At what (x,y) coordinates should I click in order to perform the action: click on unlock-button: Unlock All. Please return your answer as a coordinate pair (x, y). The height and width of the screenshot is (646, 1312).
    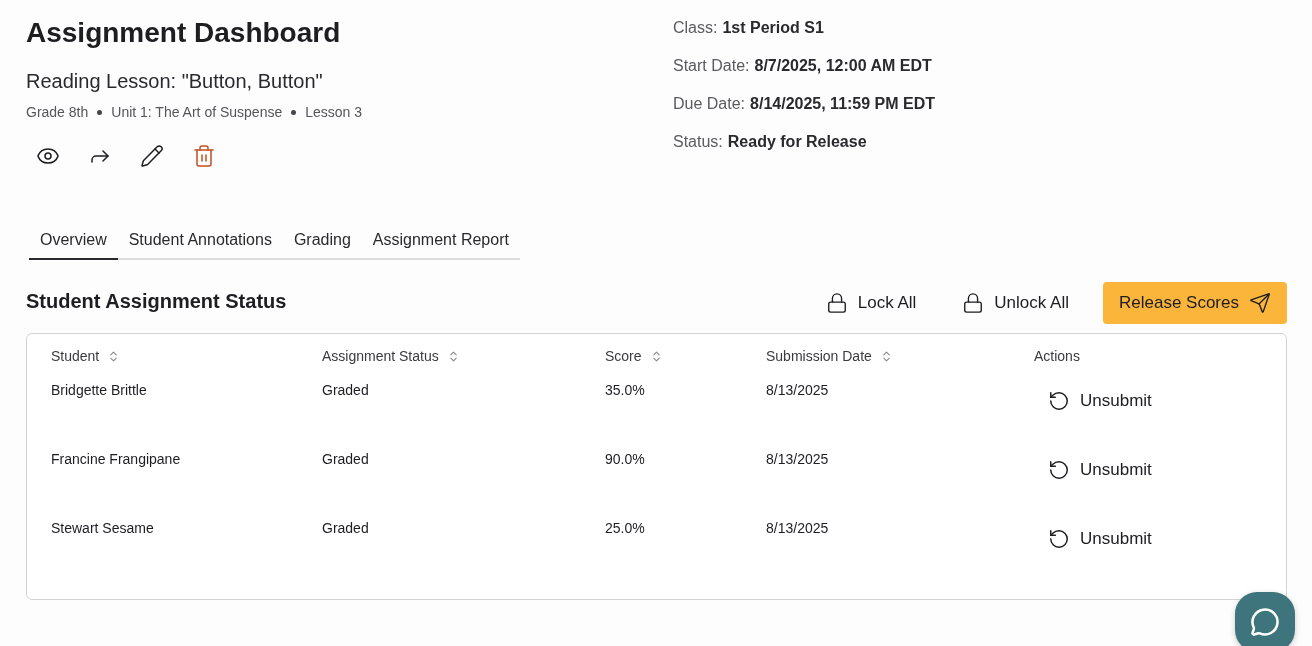
    Looking at the image, I should click on (1015, 303).